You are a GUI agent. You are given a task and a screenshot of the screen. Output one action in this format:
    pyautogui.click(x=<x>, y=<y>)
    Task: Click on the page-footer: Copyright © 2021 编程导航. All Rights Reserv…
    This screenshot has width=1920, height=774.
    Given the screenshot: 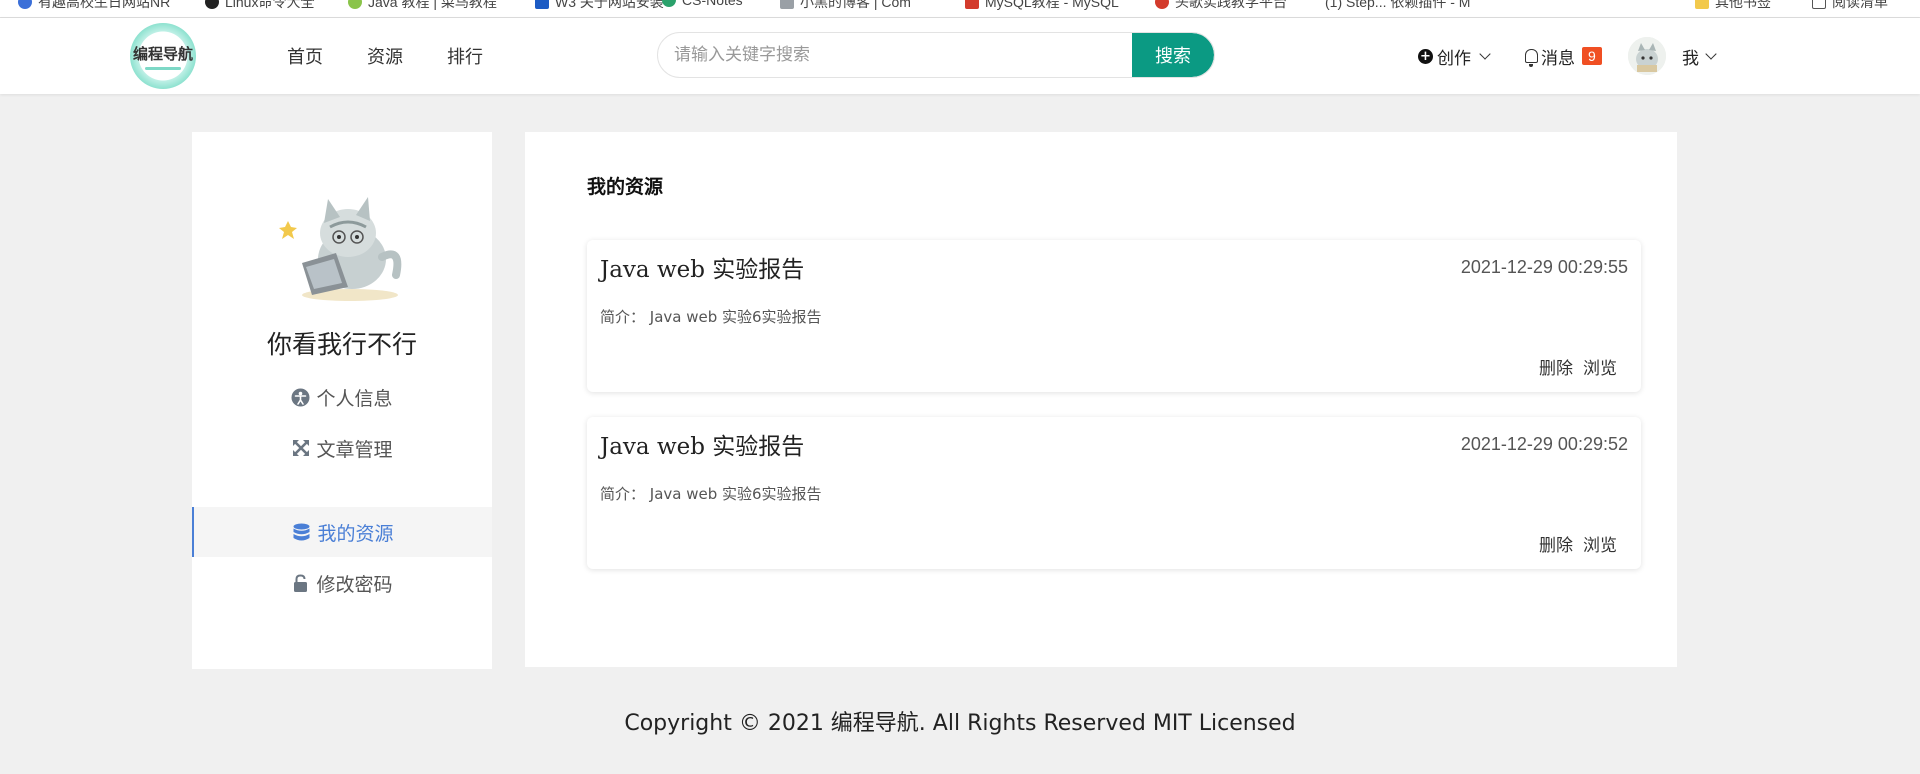 What is the action you would take?
    pyautogui.click(x=960, y=721)
    